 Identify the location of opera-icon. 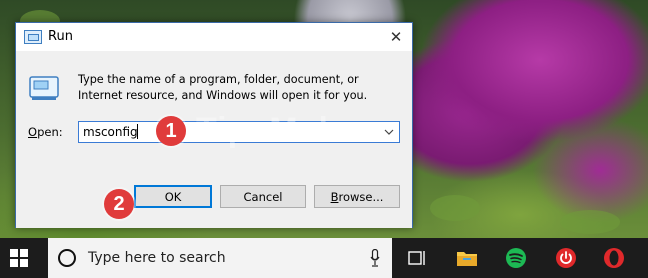
(614, 258).